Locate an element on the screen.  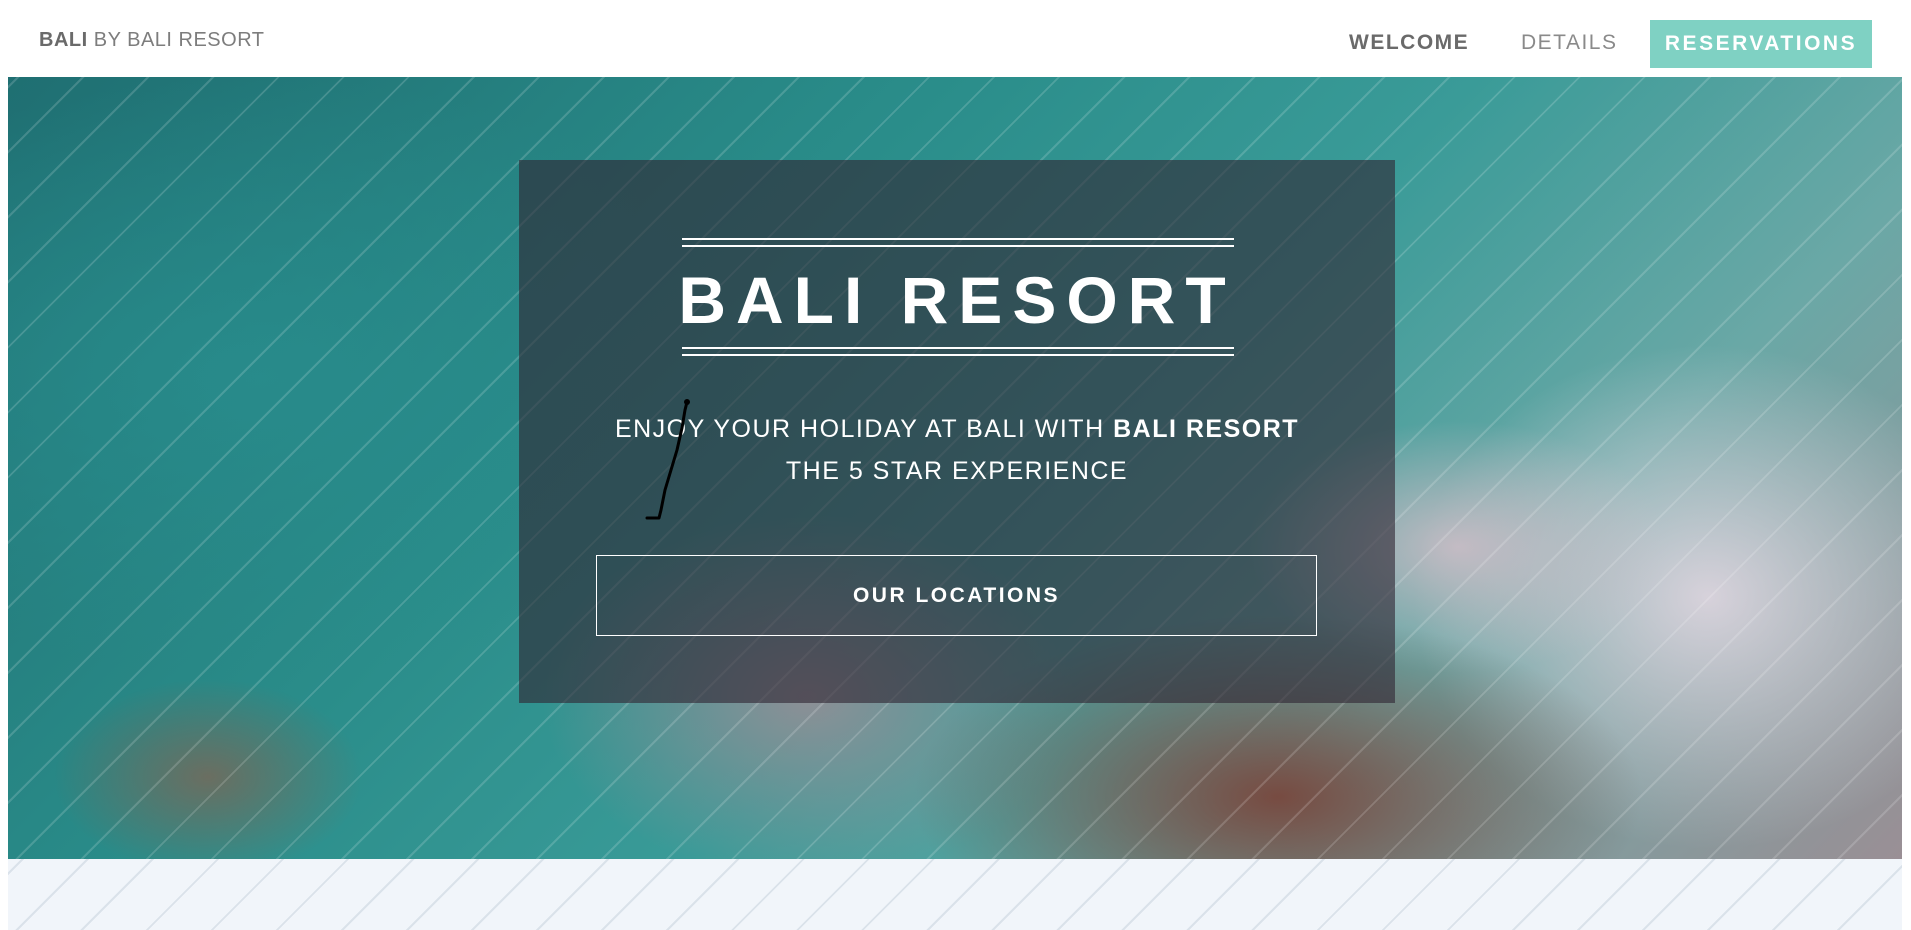
section-diagonal-pattern is located at coordinates (955, 894).